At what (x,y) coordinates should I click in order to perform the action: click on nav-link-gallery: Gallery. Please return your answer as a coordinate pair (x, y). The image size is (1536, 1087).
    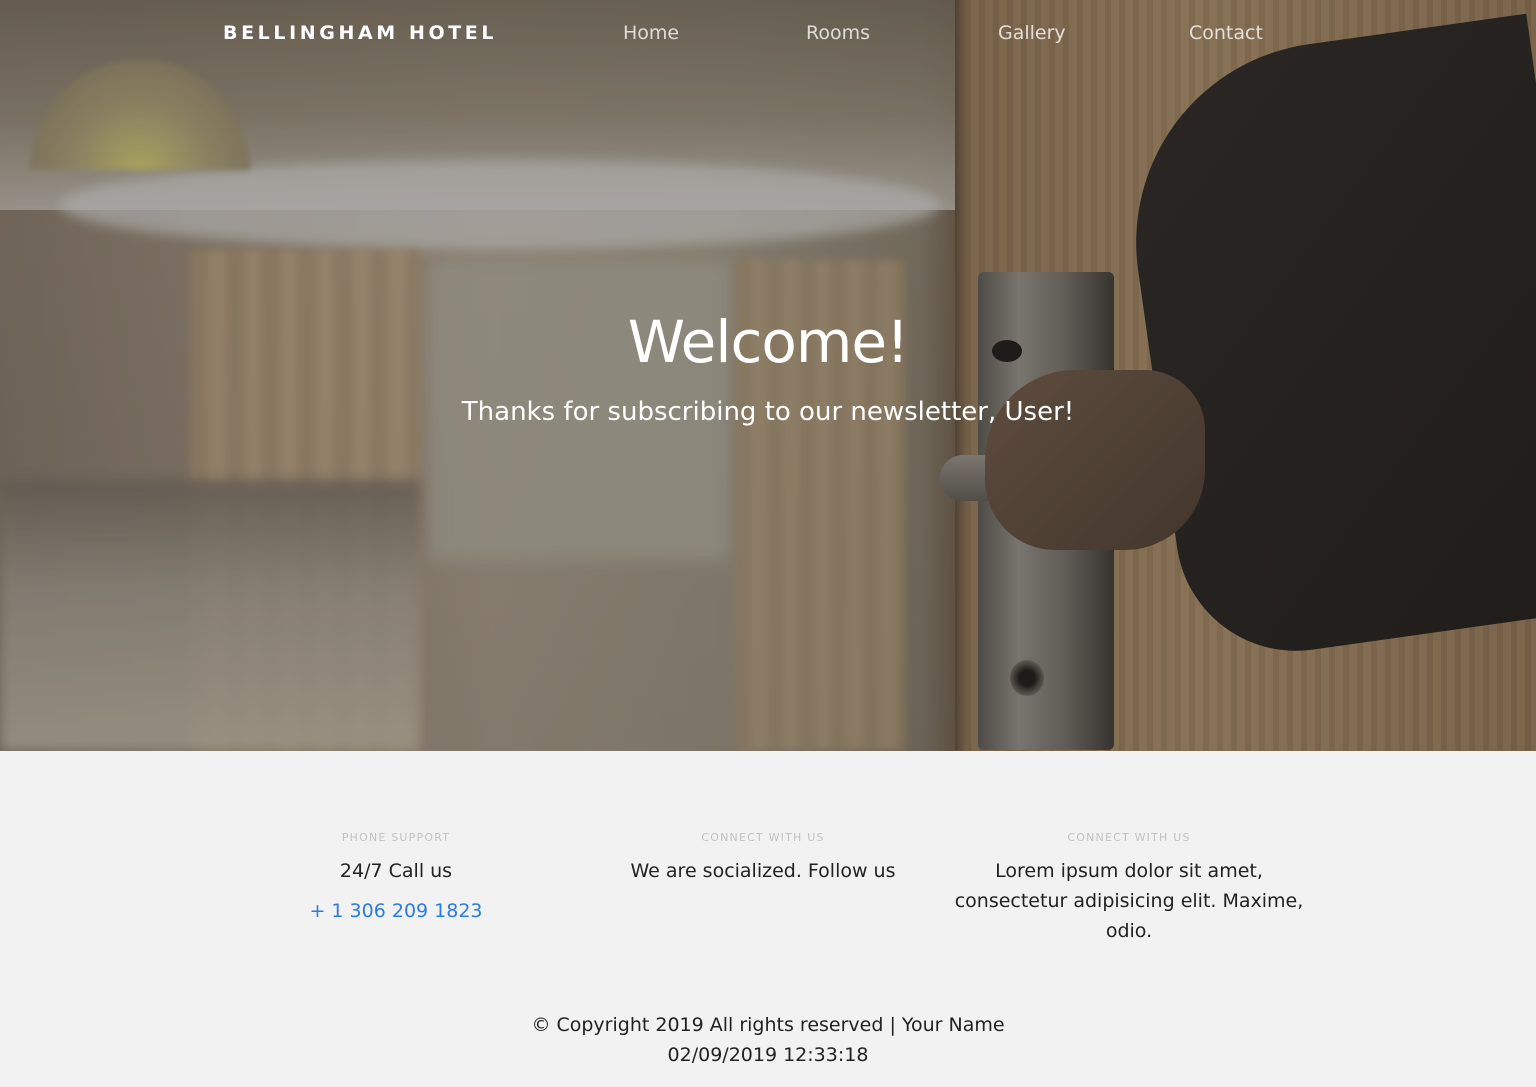
    Looking at the image, I should click on (1032, 33).